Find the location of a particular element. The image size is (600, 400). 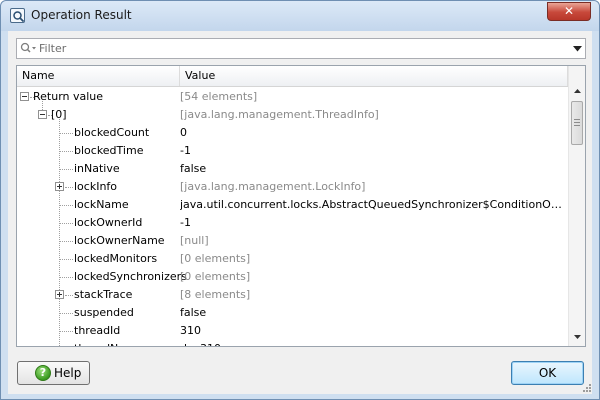

table-header: Name Value is located at coordinates (292, 76).